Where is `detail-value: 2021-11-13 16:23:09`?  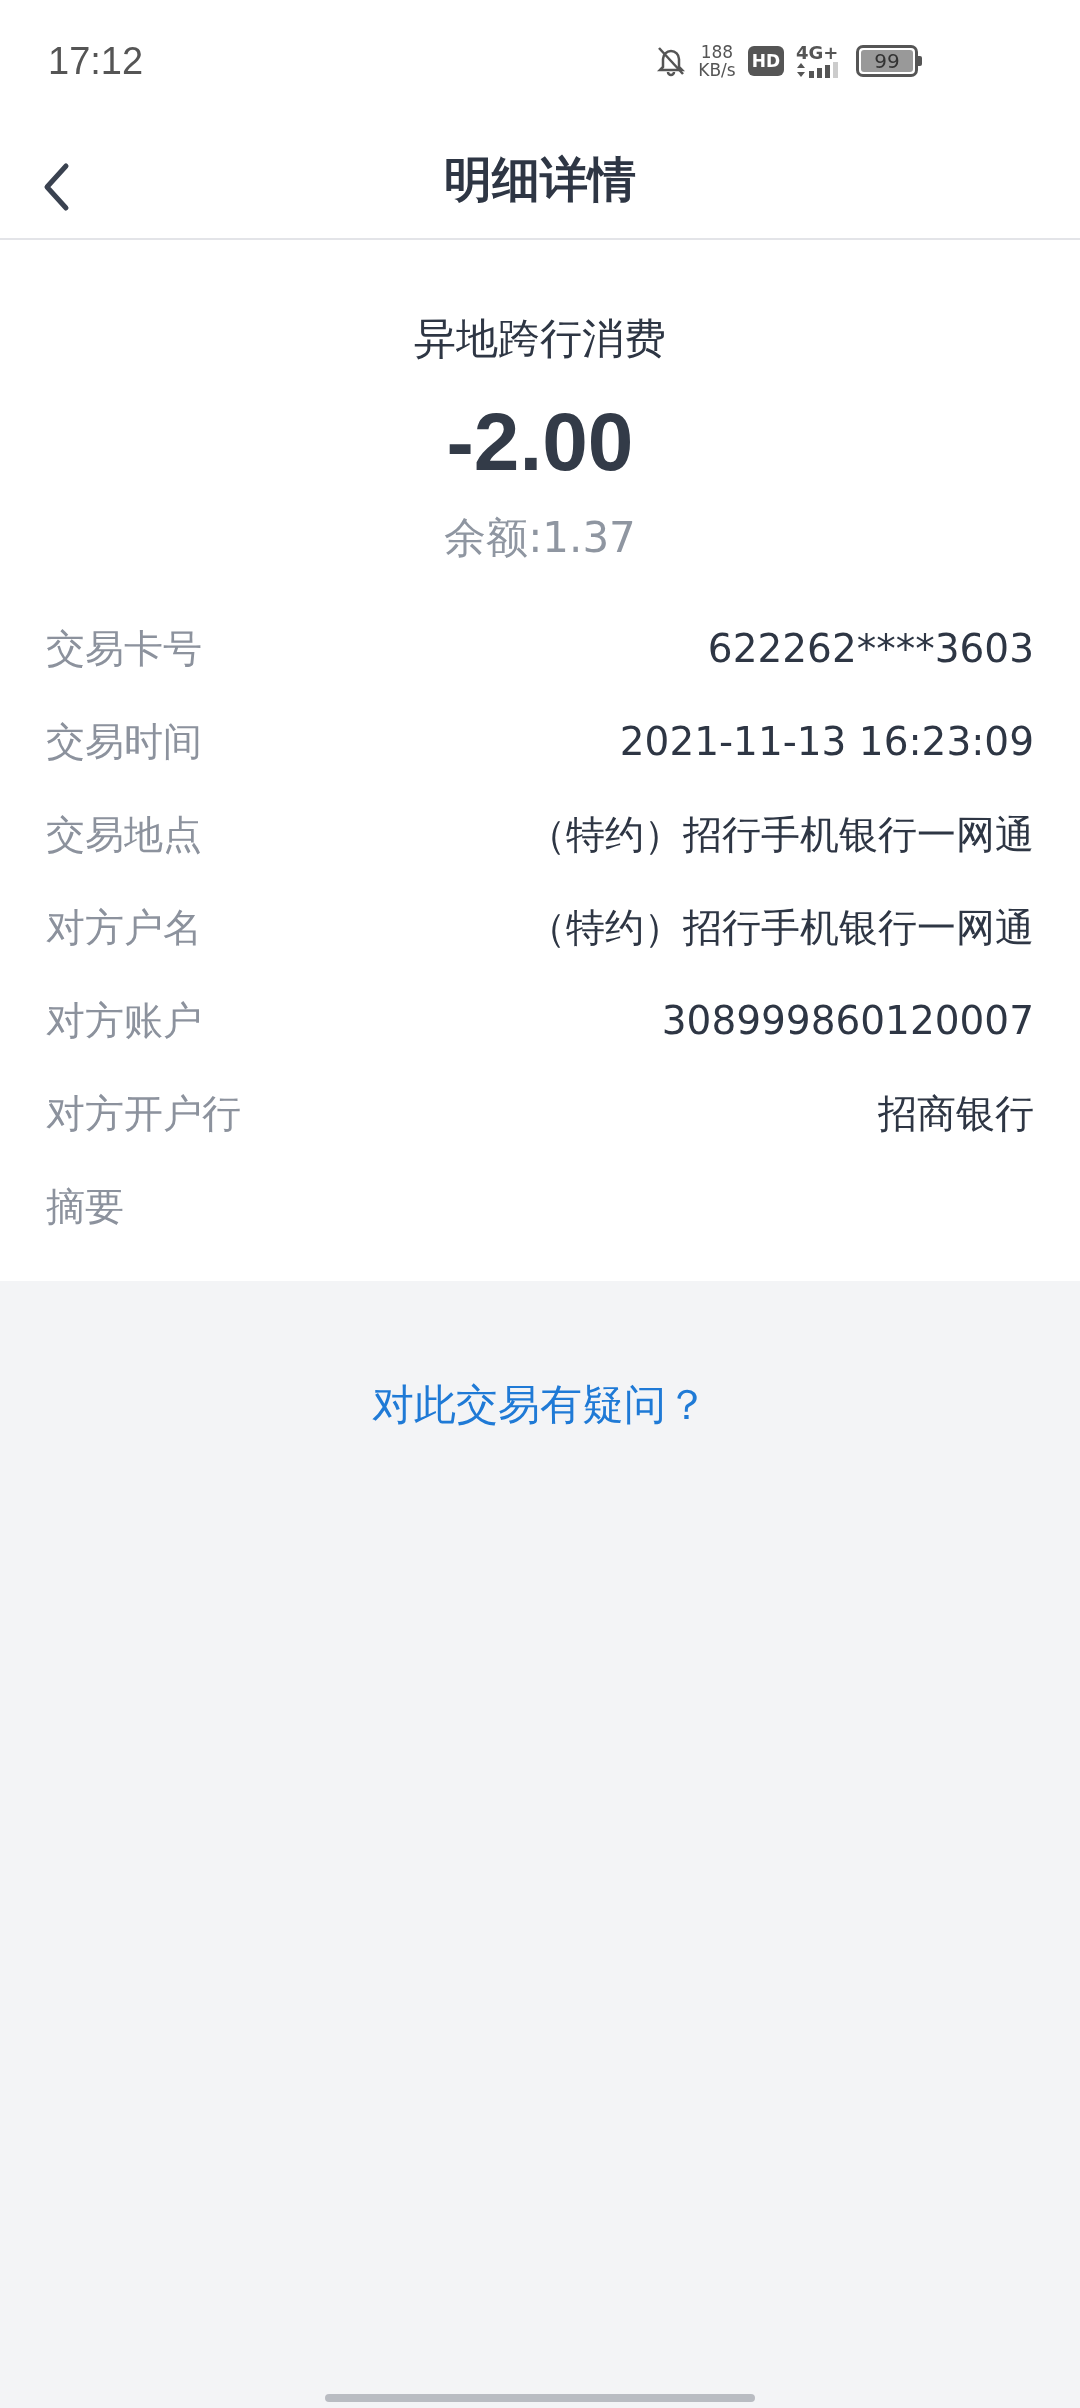 detail-value: 2021-11-13 16:23:09 is located at coordinates (826, 741).